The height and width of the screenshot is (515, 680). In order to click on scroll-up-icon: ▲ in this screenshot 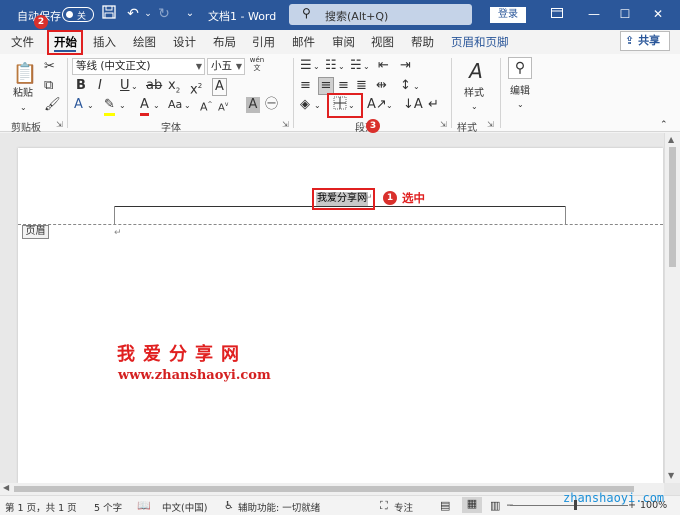, I will do `click(671, 139)`.